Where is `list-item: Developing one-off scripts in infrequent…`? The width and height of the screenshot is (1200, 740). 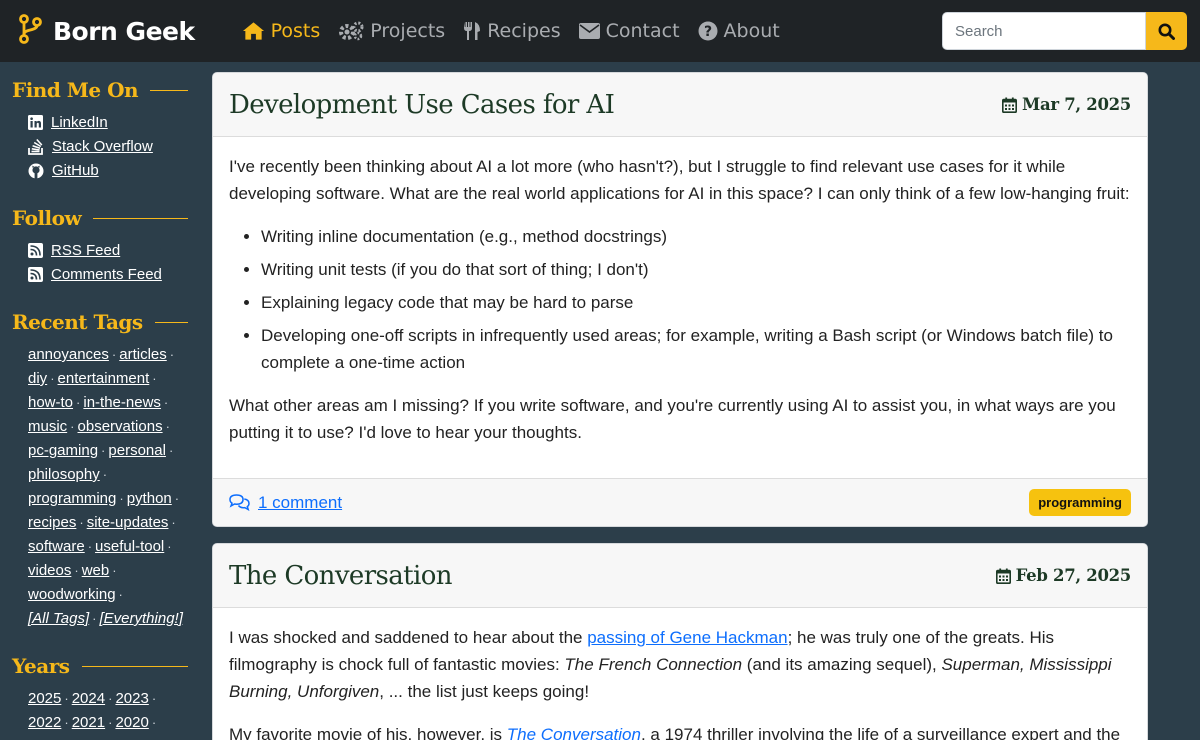
list-item: Developing one-off scripts in infrequent… is located at coordinates (696, 349).